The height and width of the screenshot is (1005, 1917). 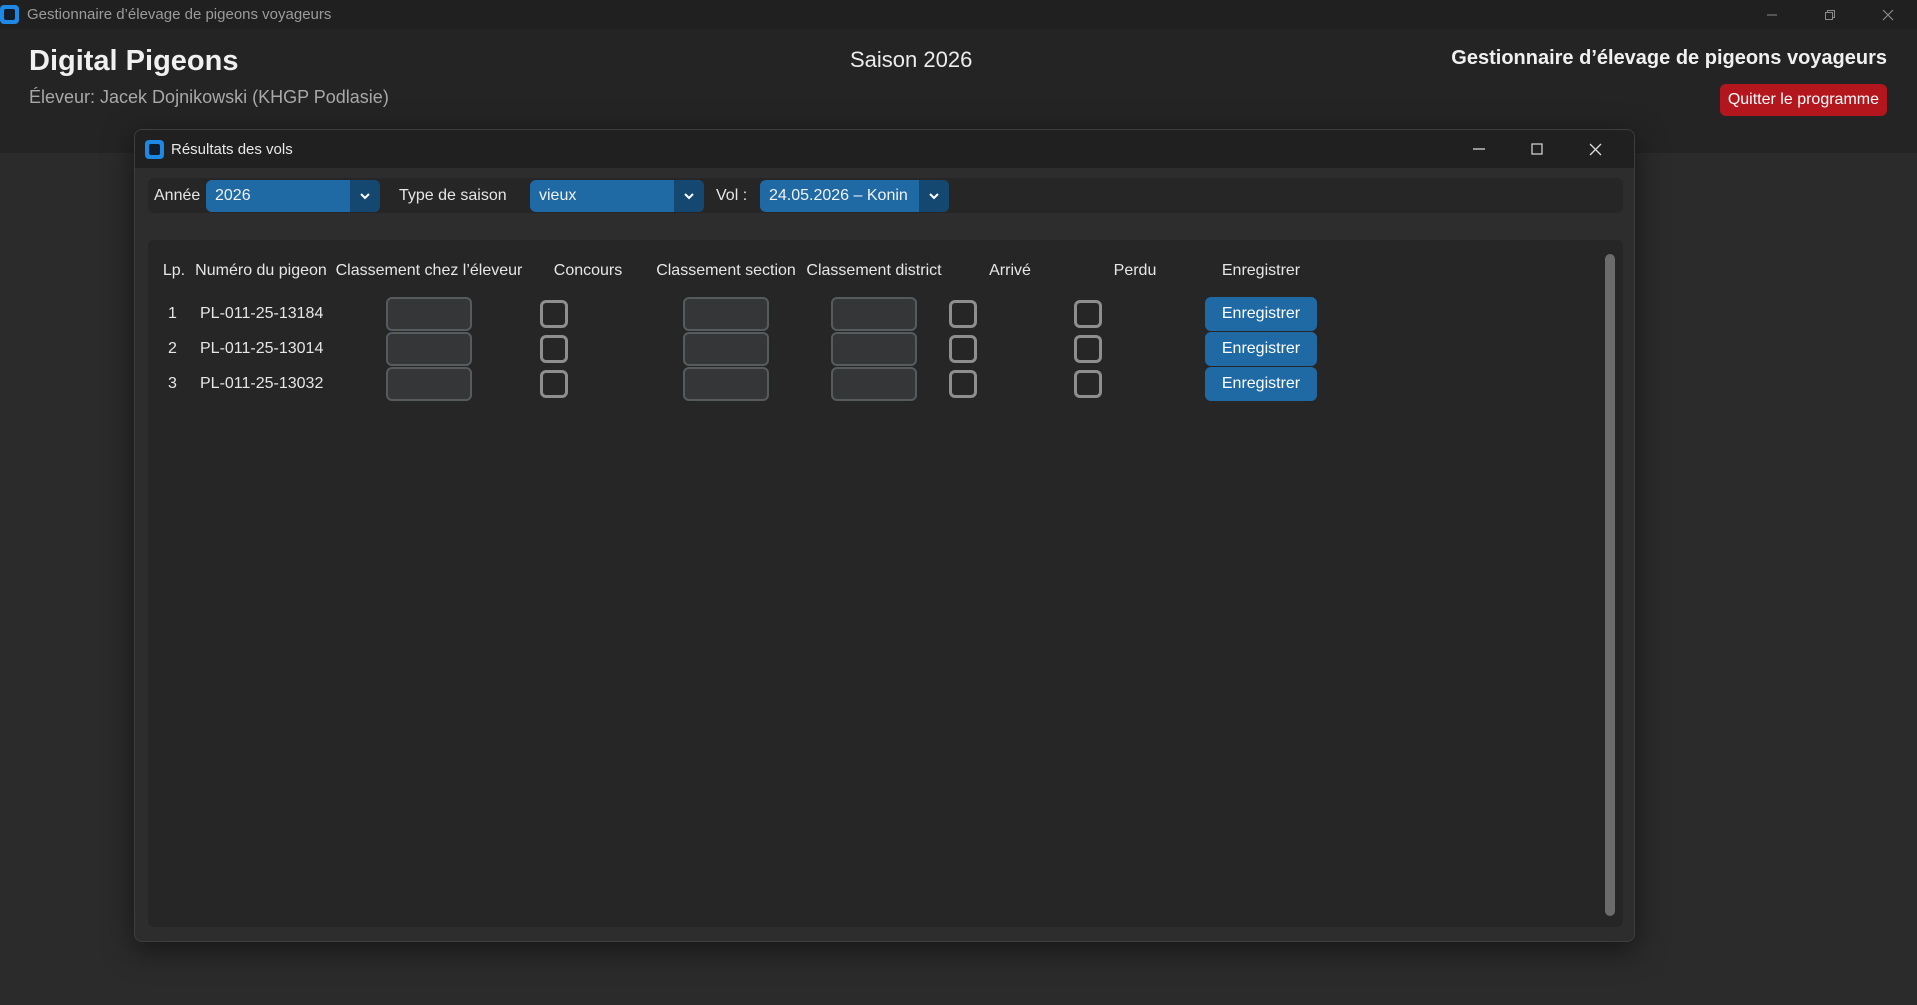 I want to click on season-type-label: Type de saison, so click(x=453, y=195).